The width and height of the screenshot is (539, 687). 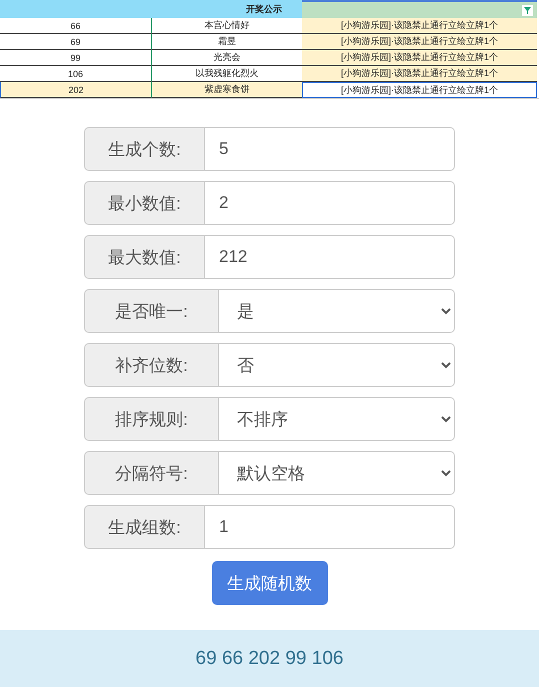 What do you see at coordinates (144, 149) in the screenshot?
I see `field-label: 生成个数:` at bounding box center [144, 149].